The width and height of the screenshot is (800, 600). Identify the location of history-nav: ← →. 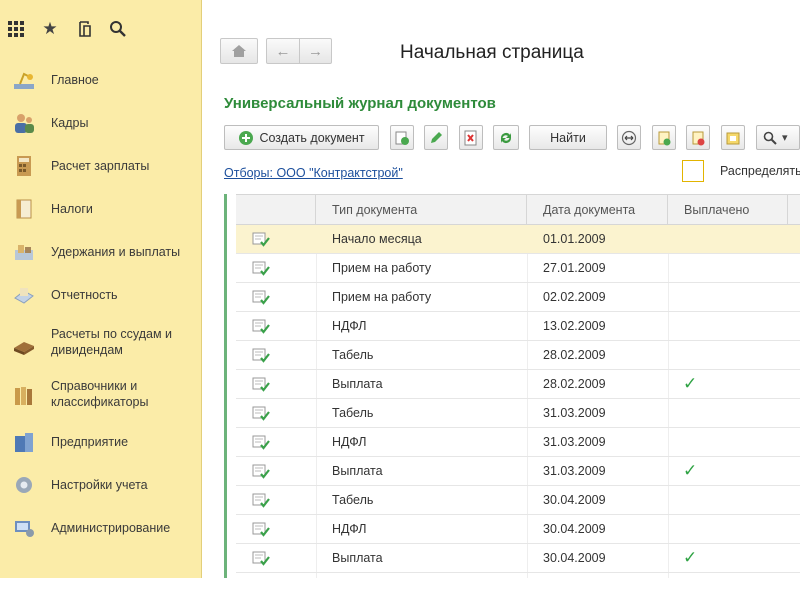
(299, 51).